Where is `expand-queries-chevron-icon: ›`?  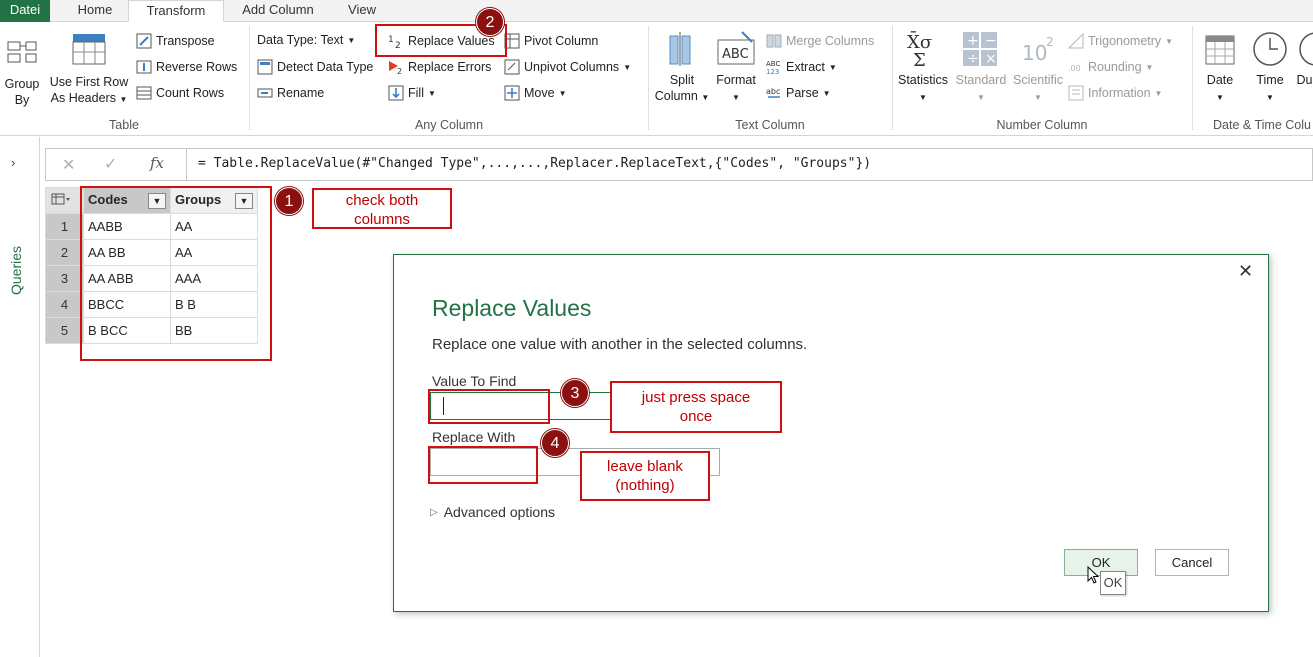
expand-queries-chevron-icon: › is located at coordinates (13, 162).